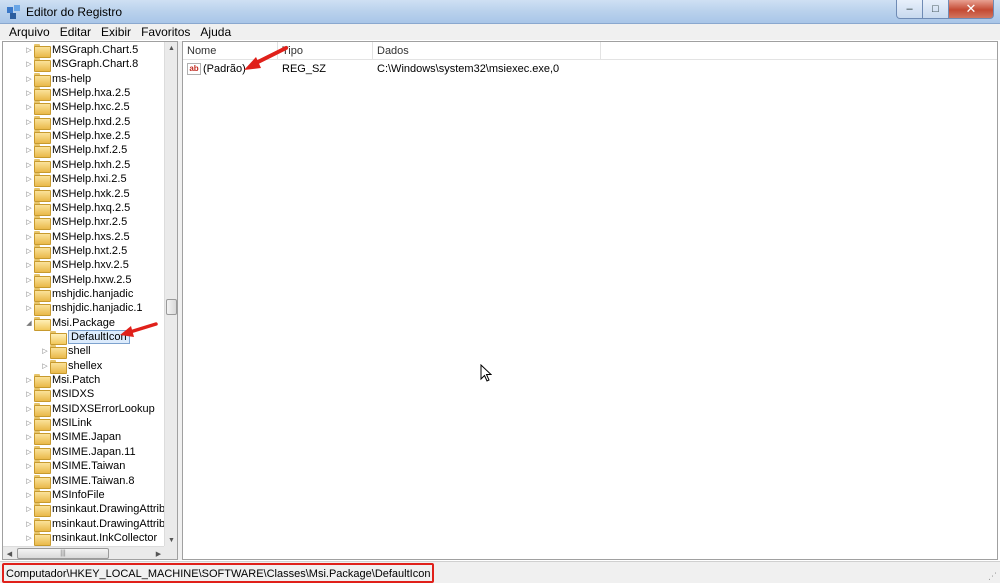  Describe the element at coordinates (230, 51) in the screenshot. I see `column-header-nome: Nome` at that location.